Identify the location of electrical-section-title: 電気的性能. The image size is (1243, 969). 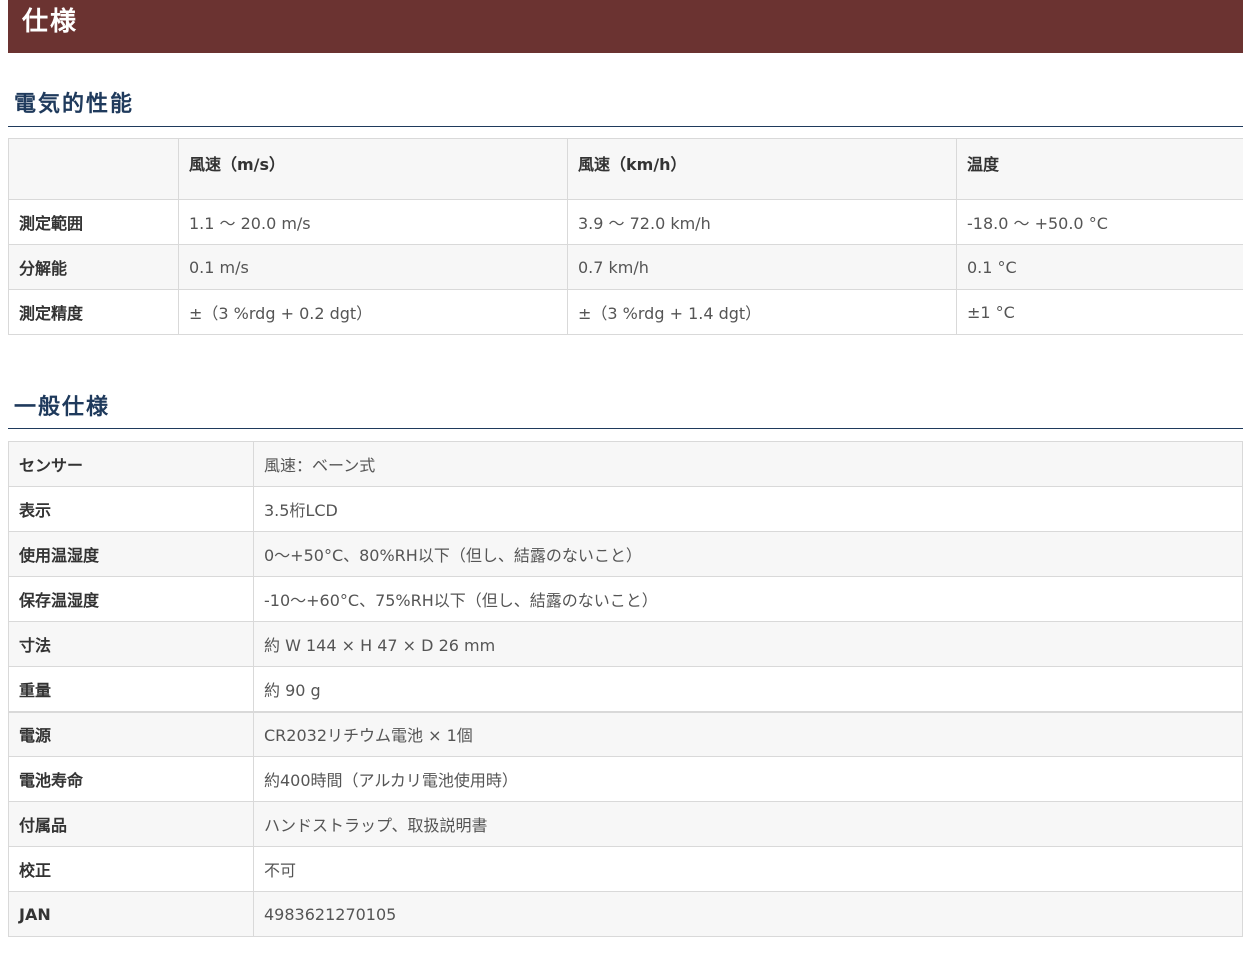
(74, 104).